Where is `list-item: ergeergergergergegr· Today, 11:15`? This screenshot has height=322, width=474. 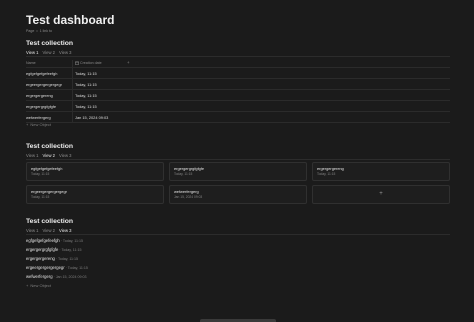 list-item: ergeergergergergegr· Today, 11:15 is located at coordinates (57, 267).